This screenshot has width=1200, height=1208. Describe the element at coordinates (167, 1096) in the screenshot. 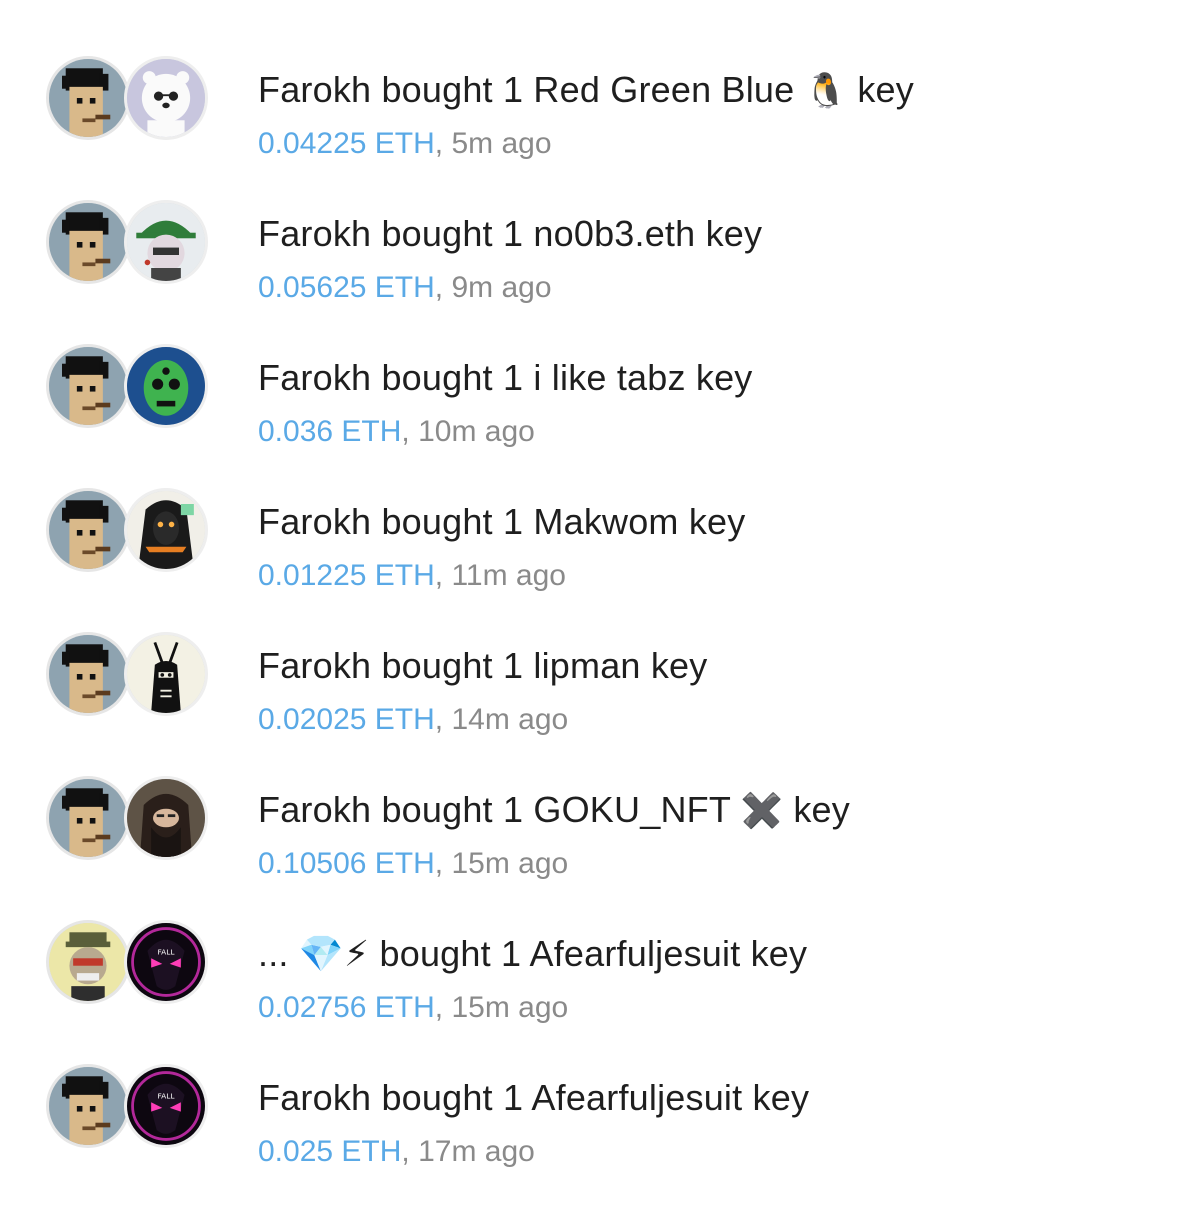

I see `svg-text: FALL` at that location.